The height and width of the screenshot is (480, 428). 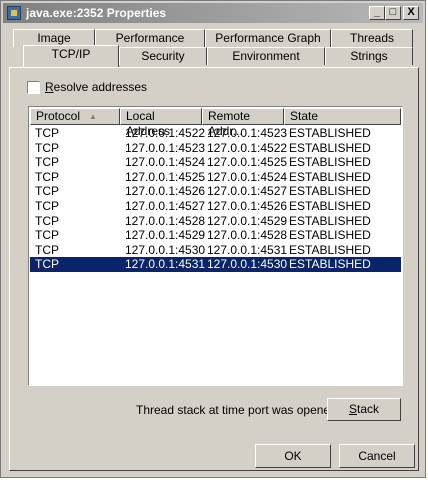 I want to click on stack-mnemonic: S, so click(x=352, y=409).